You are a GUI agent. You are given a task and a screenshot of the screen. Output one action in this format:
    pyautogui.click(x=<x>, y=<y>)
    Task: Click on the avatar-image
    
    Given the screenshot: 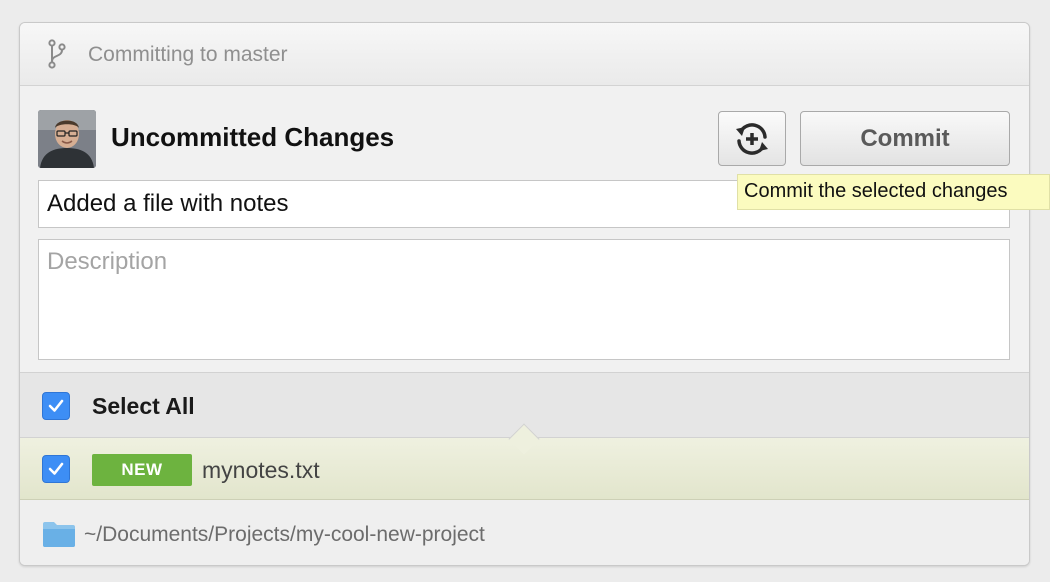 What is the action you would take?
    pyautogui.click(x=67, y=139)
    